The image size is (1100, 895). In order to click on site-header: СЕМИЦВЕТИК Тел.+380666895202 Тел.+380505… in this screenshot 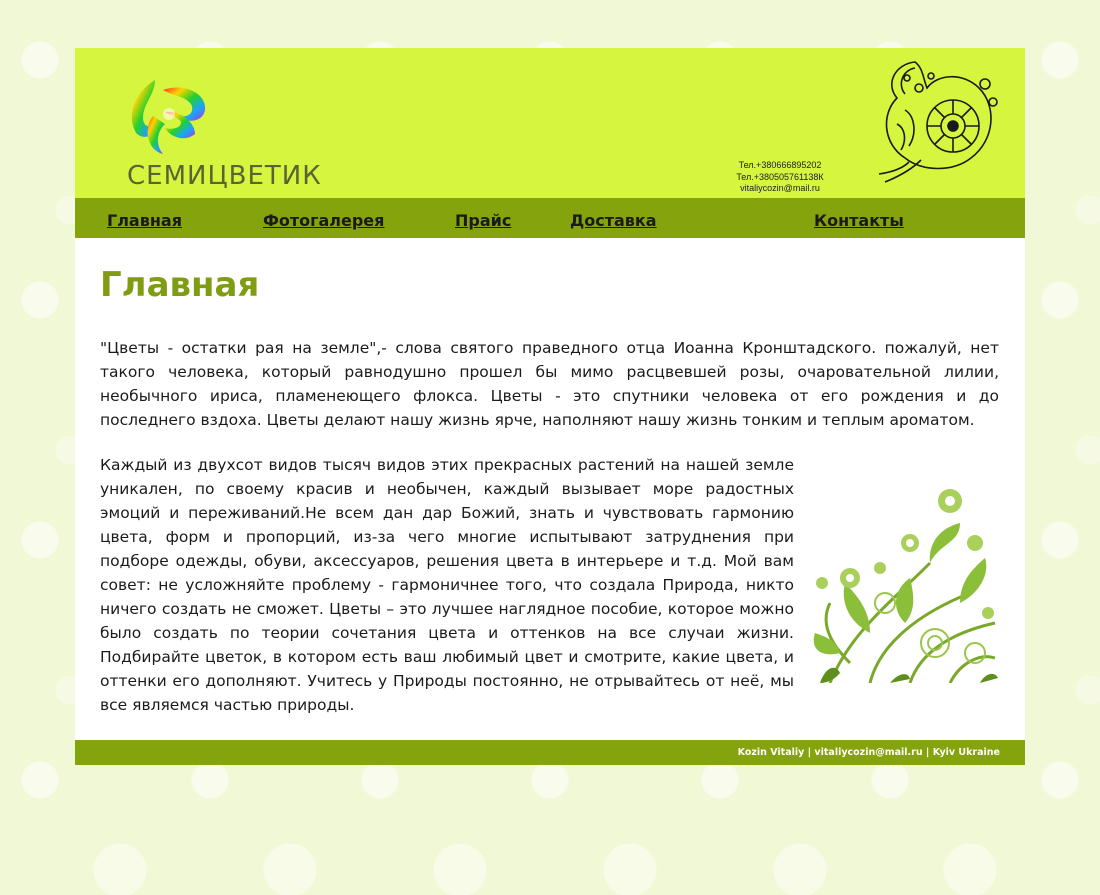, I will do `click(550, 123)`.